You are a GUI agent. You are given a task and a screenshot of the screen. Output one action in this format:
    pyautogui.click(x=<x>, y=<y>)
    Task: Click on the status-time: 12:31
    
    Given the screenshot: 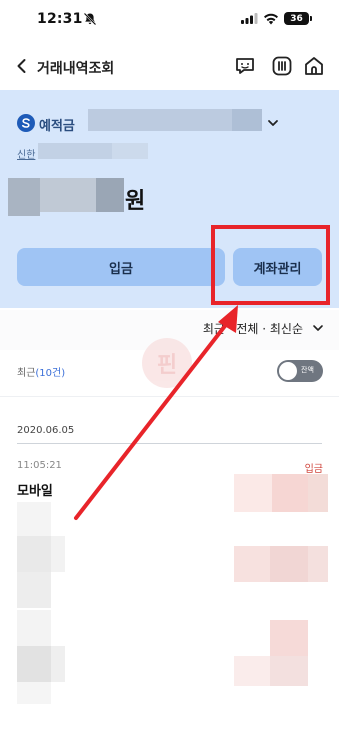 What is the action you would take?
    pyautogui.click(x=60, y=19)
    